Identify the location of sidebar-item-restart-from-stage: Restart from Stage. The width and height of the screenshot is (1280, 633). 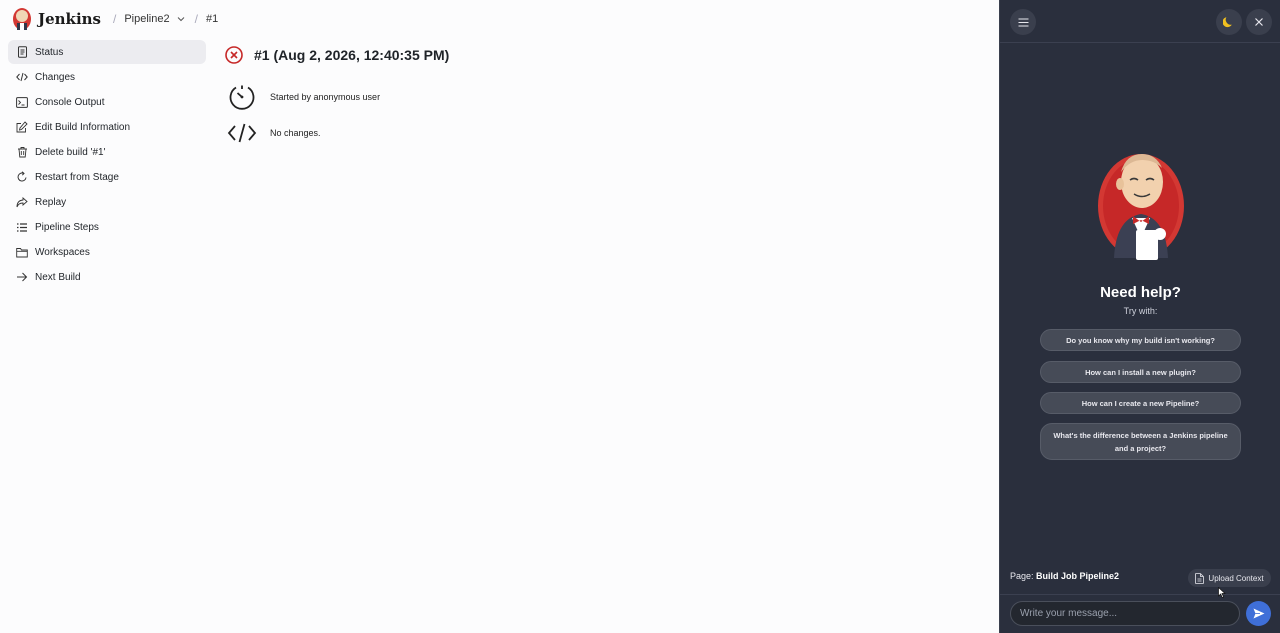
(107, 177).